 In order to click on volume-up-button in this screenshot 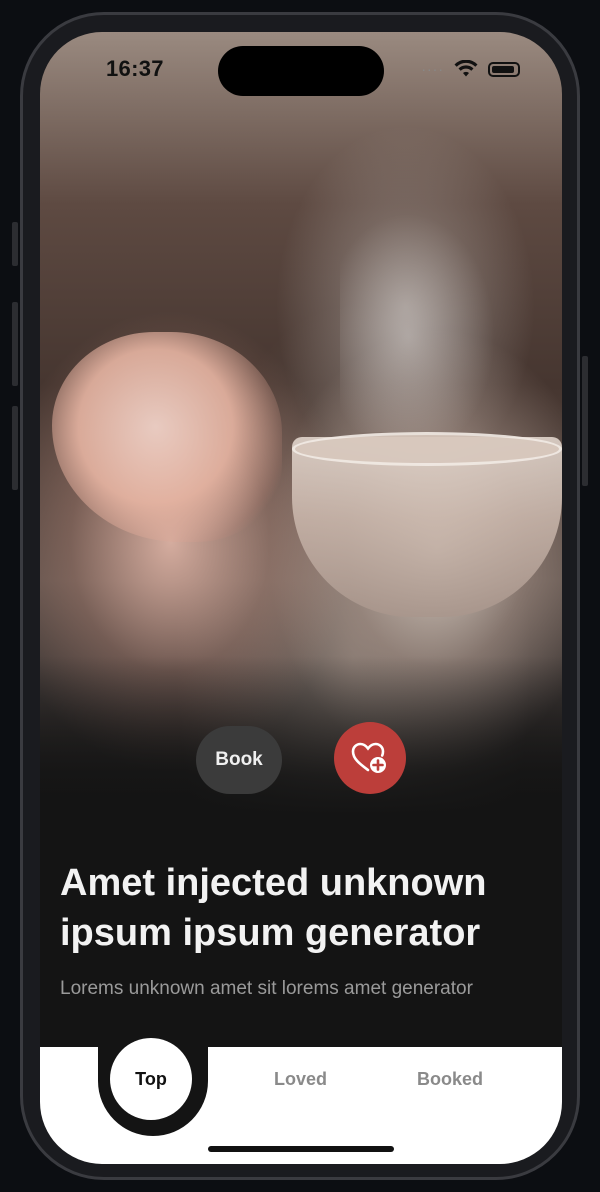, I will do `click(15, 344)`.